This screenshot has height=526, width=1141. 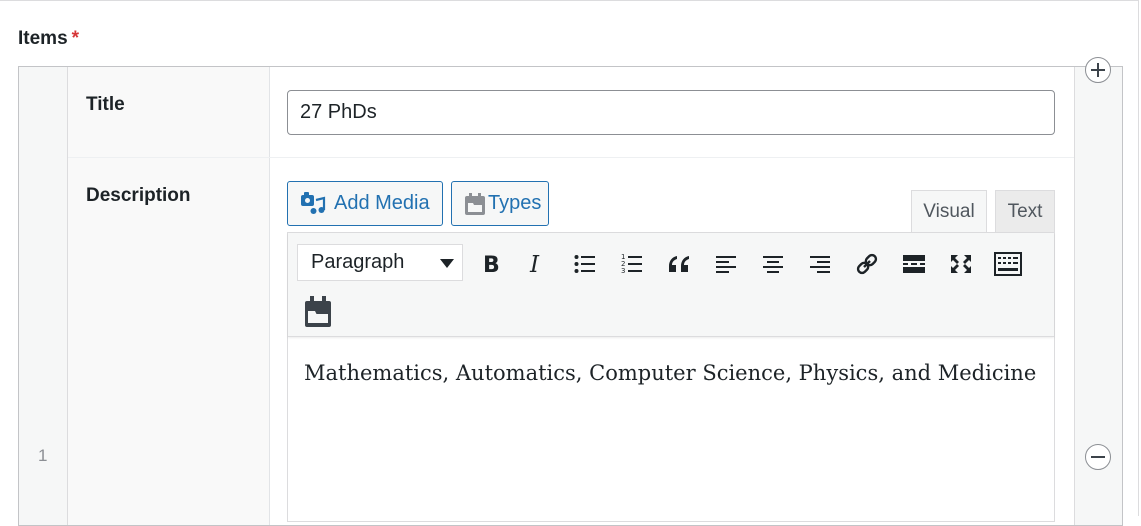 I want to click on required-asterisk: *, so click(x=75, y=38).